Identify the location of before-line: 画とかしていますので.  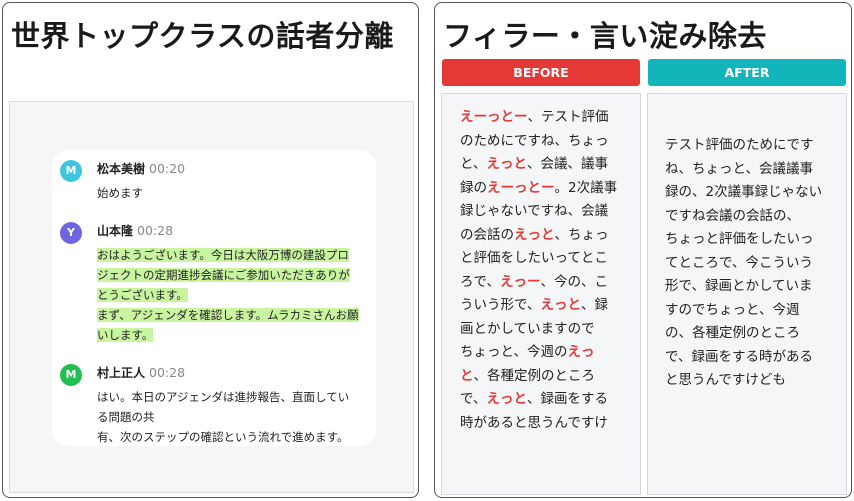
(541, 330).